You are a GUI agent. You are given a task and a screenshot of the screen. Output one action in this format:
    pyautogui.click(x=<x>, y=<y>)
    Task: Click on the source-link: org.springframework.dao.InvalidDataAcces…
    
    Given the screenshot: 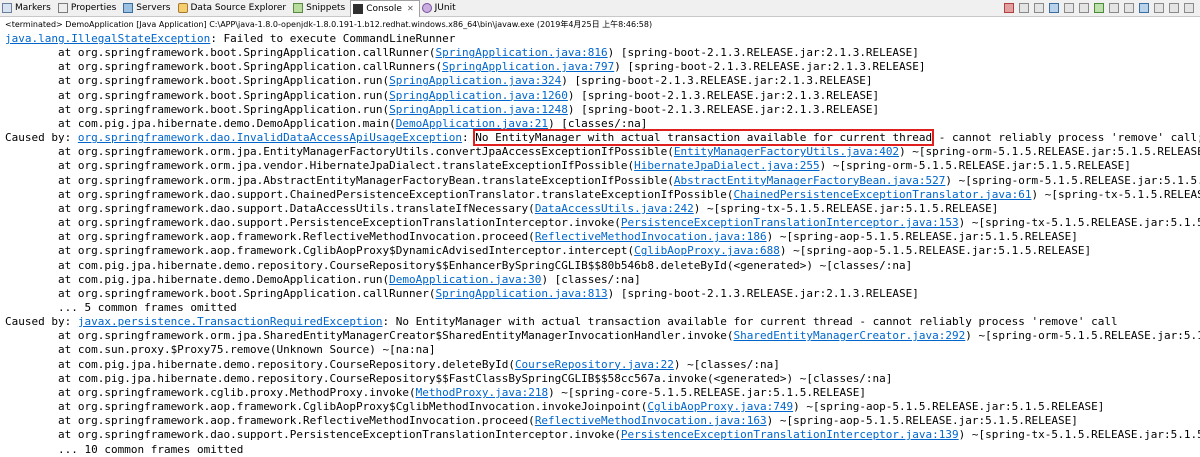 What is the action you would take?
    pyautogui.click(x=270, y=137)
    